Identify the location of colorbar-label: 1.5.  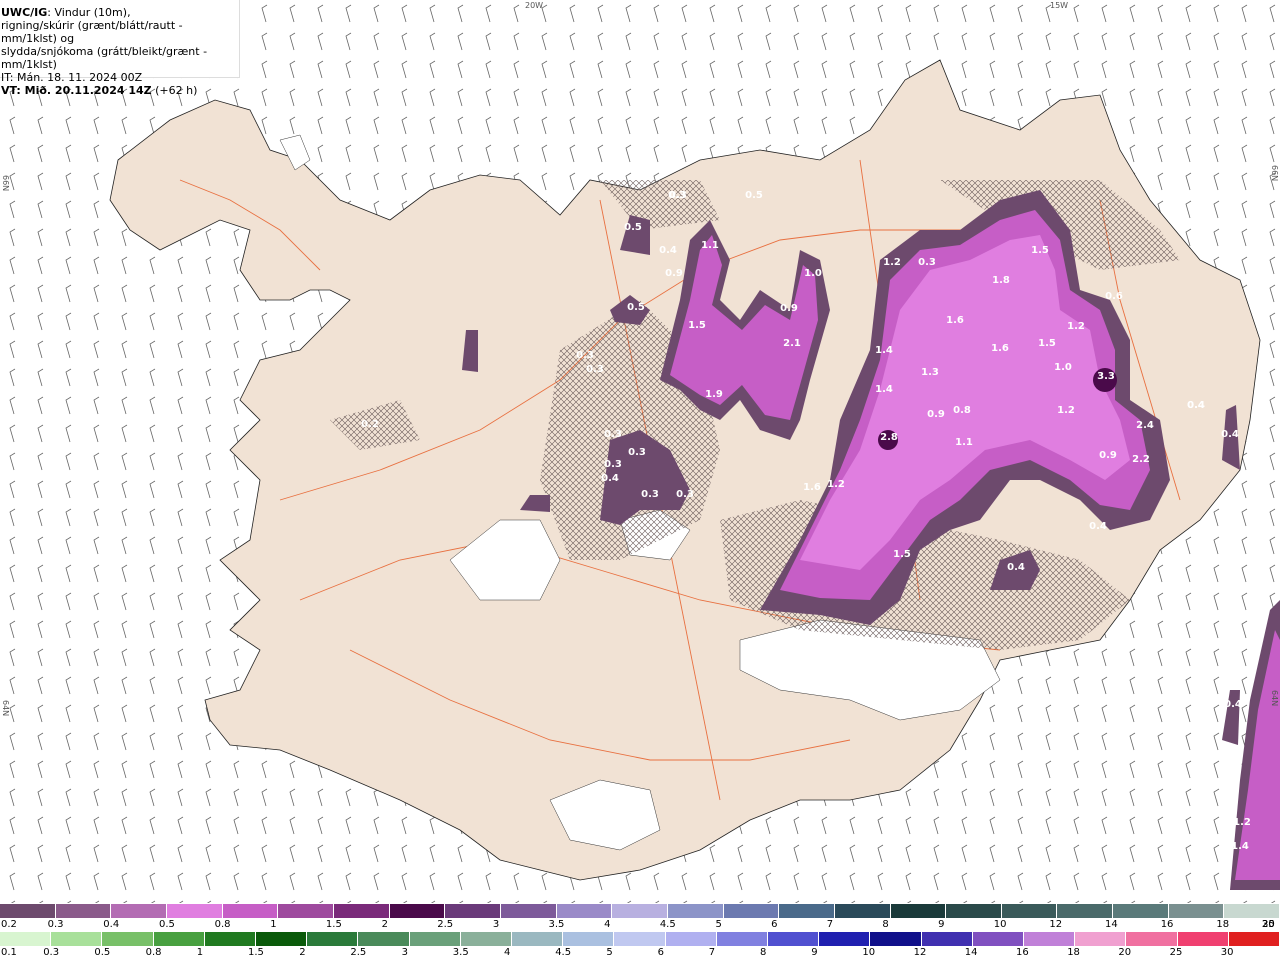
(333, 924).